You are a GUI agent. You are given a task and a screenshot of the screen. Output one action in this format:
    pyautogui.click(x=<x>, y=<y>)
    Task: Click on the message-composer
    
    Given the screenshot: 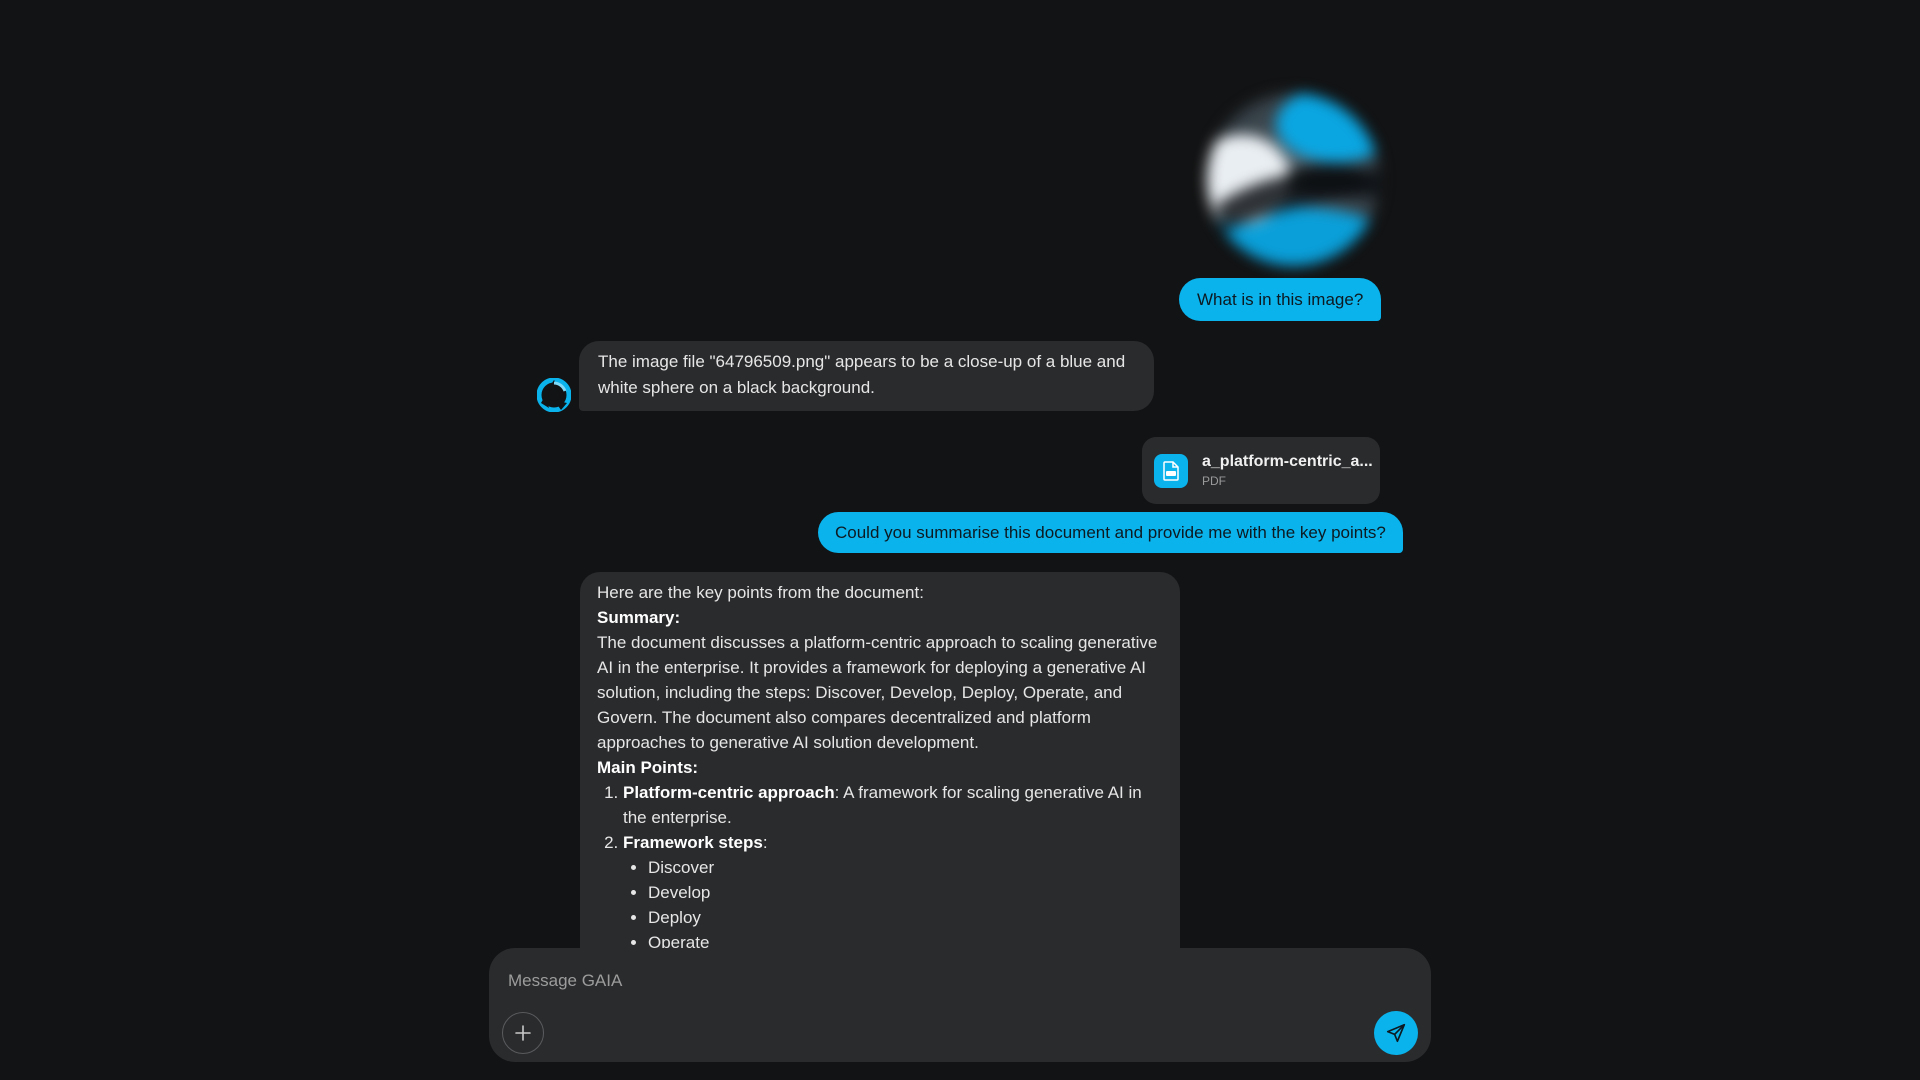 What is the action you would take?
    pyautogui.click(x=960, y=1005)
    